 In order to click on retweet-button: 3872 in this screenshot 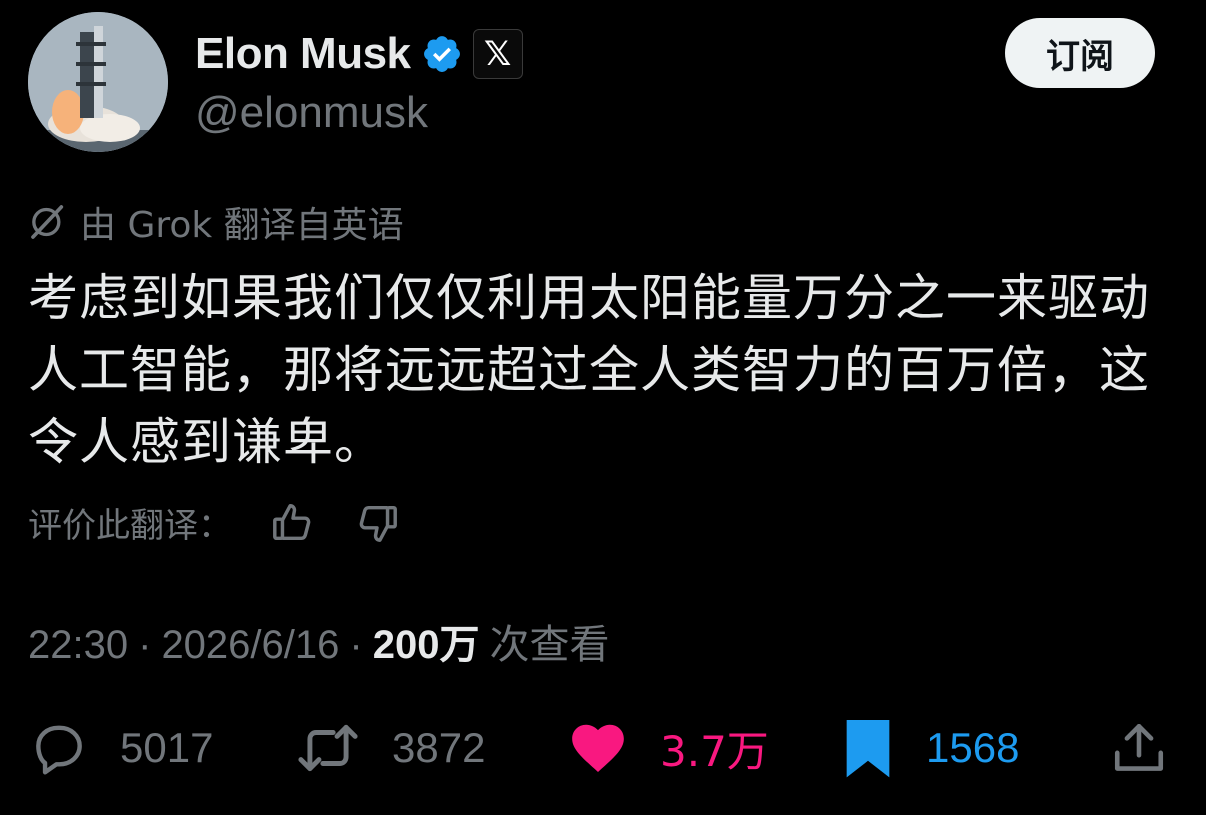, I will do `click(389, 748)`.